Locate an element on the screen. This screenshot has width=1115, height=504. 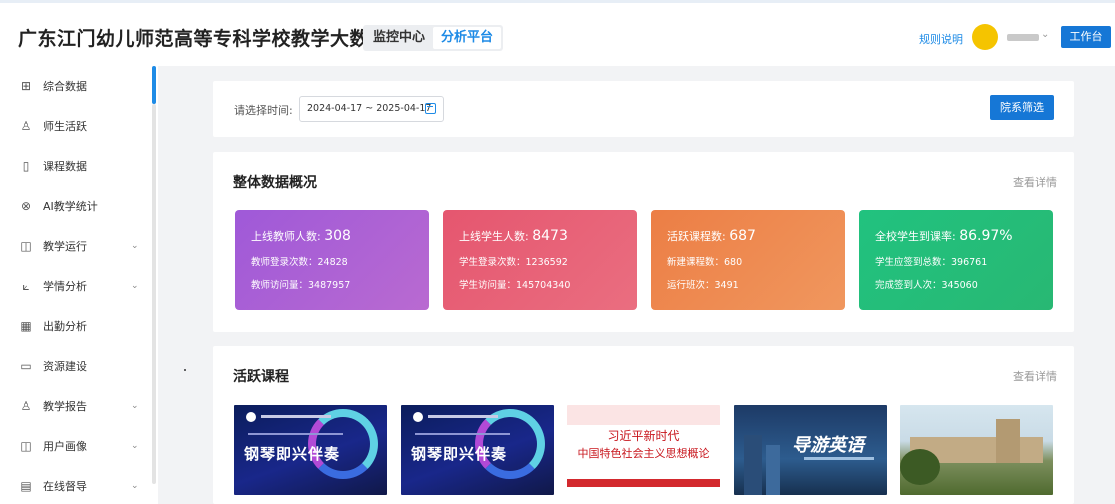
ai-icon: ⊗ is located at coordinates (26, 206).